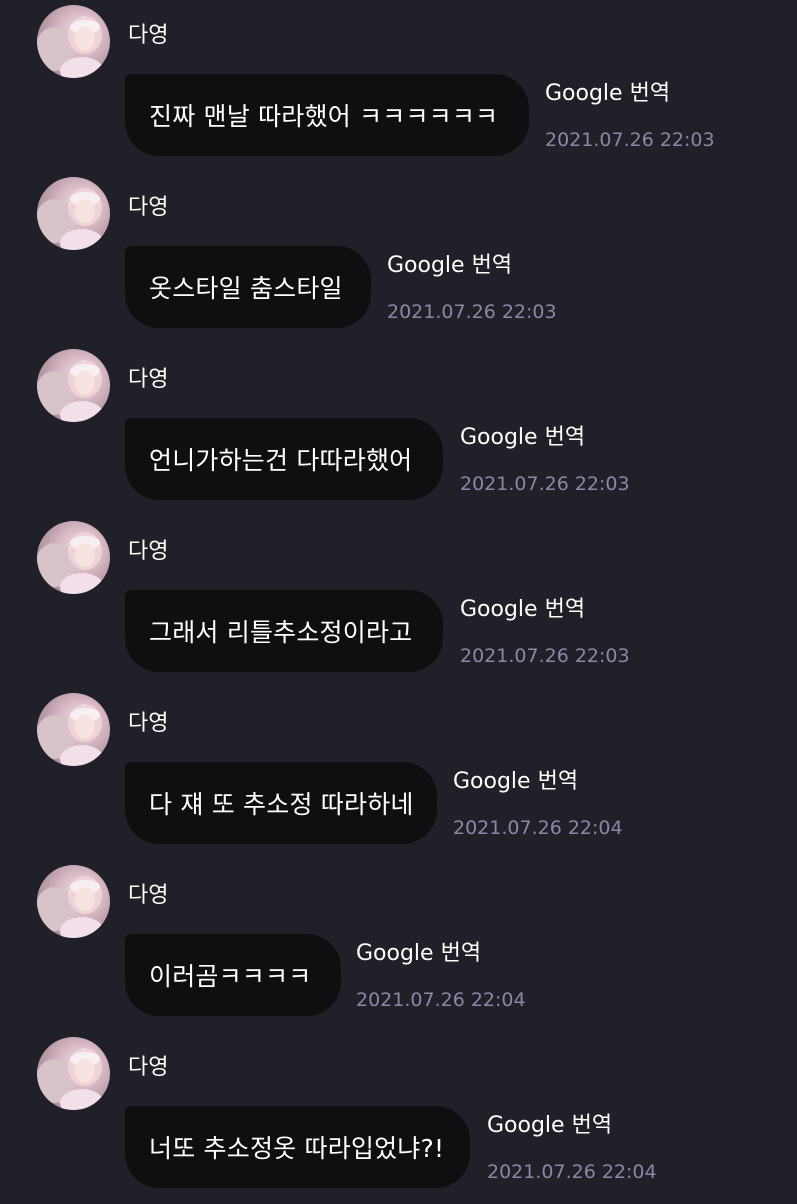  What do you see at coordinates (284, 631) in the screenshot?
I see `message-bubble: 그래서 리틀추소정이라고` at bounding box center [284, 631].